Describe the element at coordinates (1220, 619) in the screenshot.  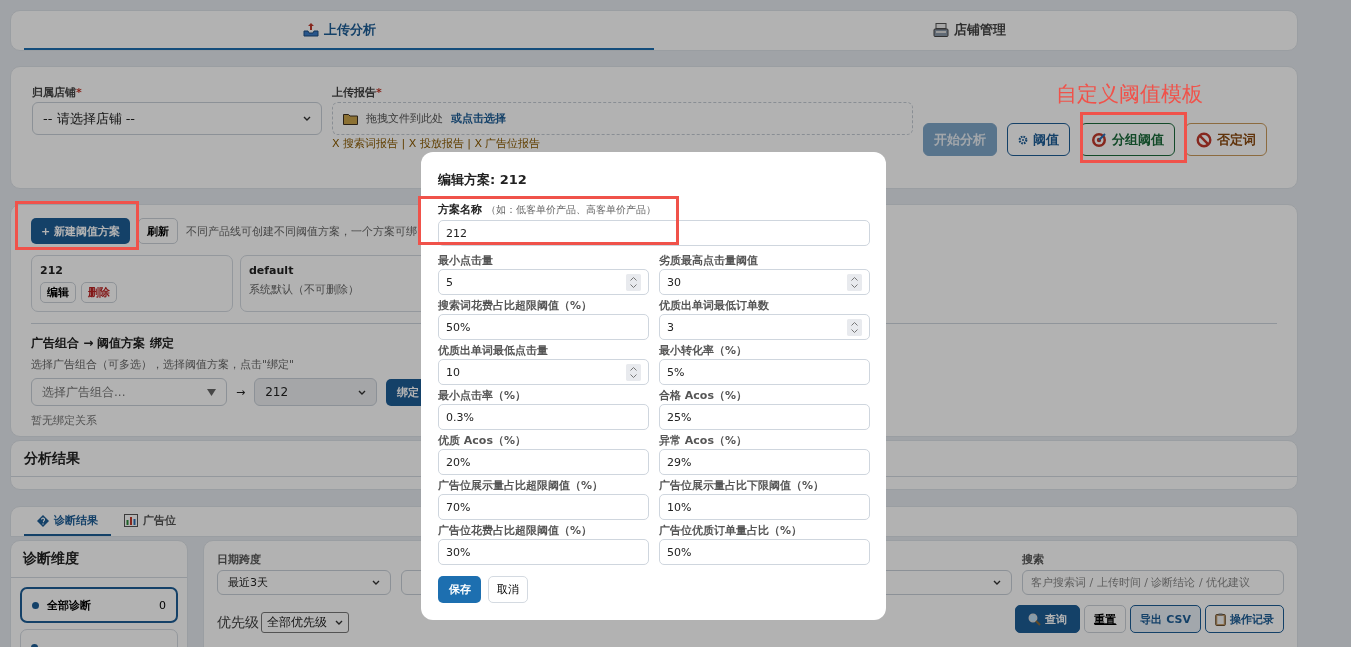
I see `clipboard-icon` at that location.